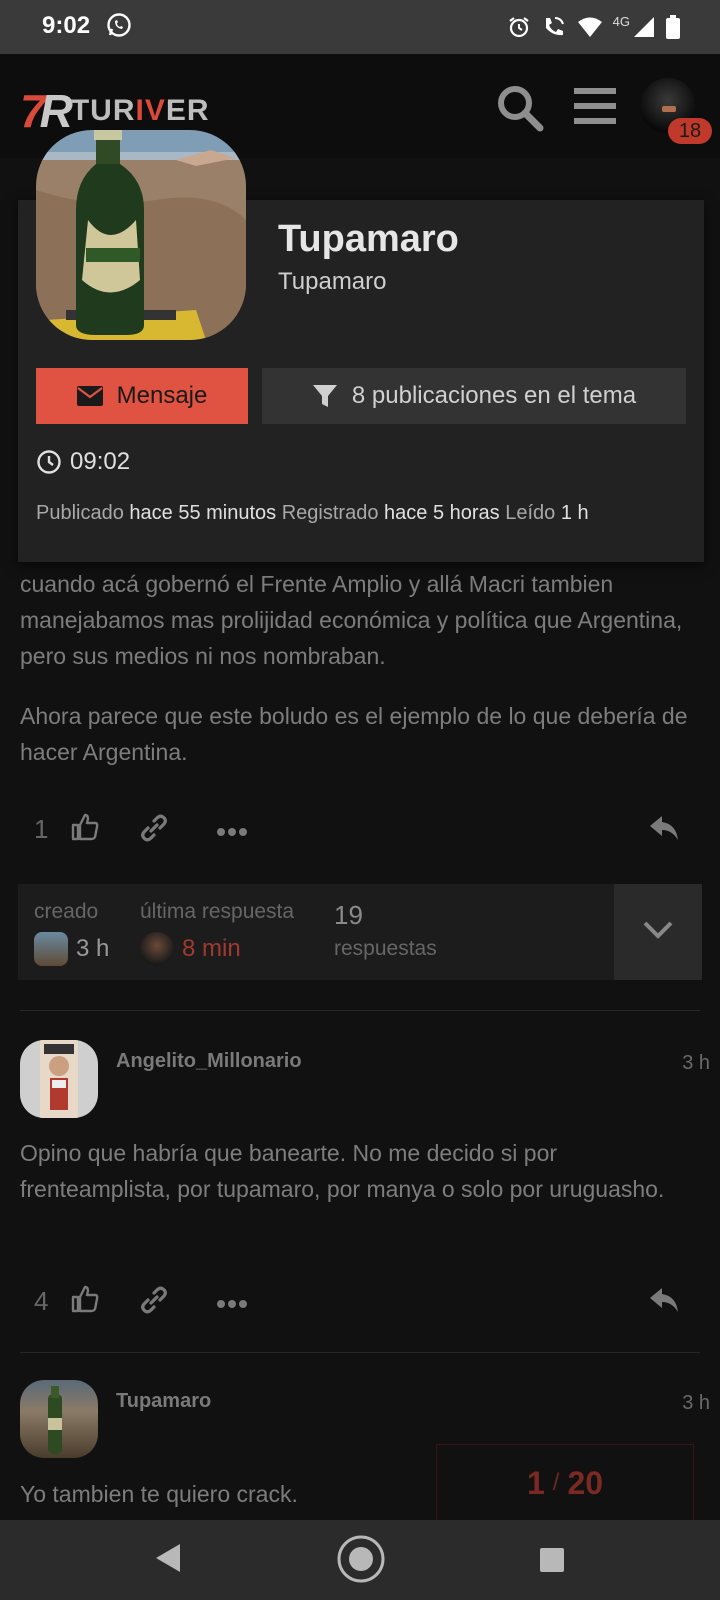  Describe the element at coordinates (157, 949) in the screenshot. I see `last-replier-avatar` at that location.